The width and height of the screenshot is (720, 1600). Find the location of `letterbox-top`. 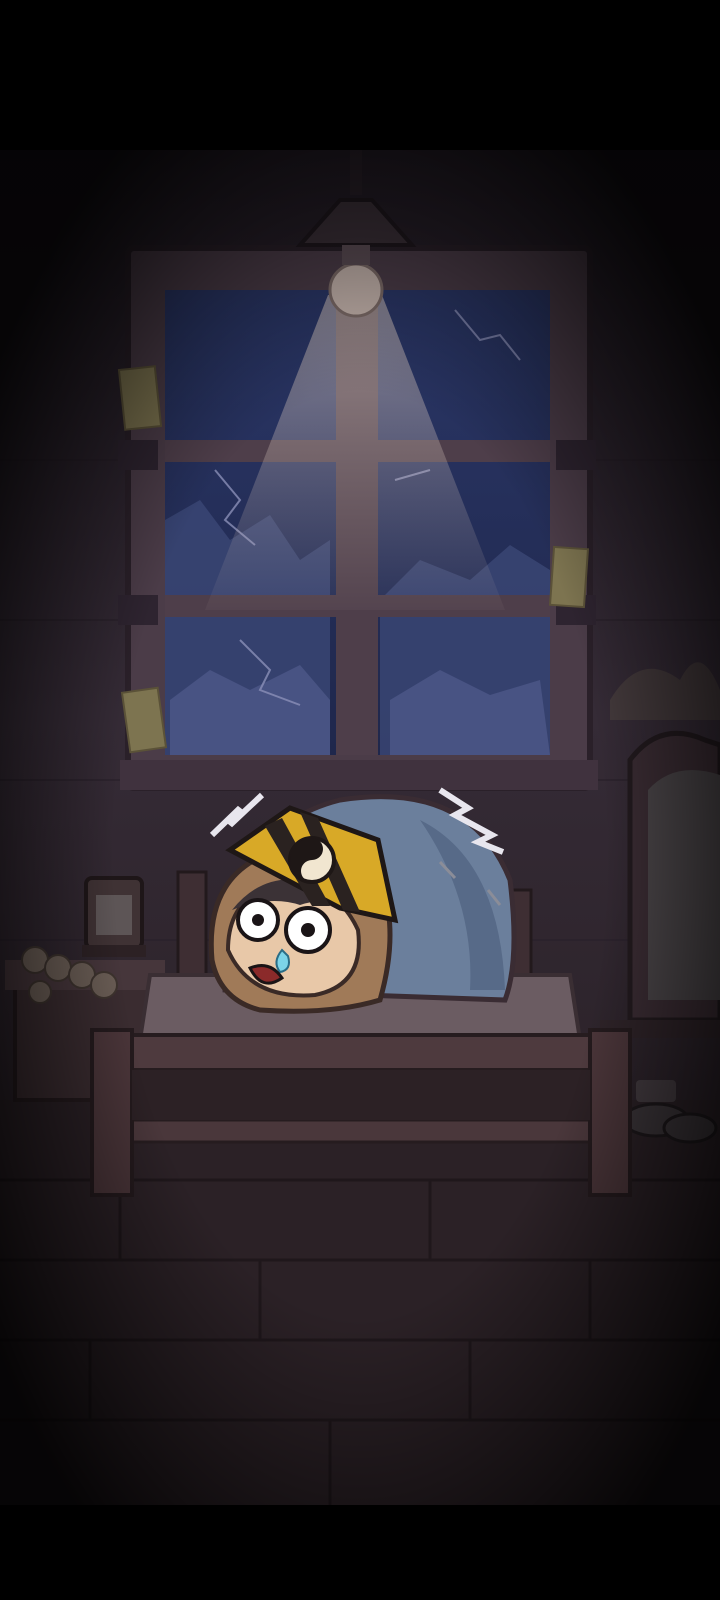

letterbox-top is located at coordinates (360, 75).